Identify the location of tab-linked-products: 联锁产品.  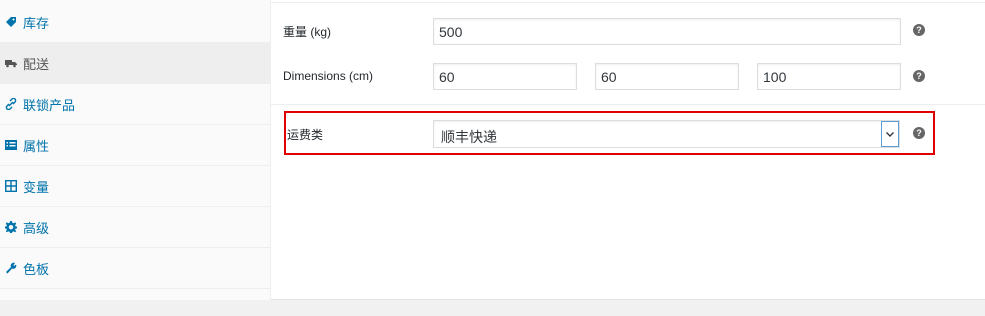
(135, 104).